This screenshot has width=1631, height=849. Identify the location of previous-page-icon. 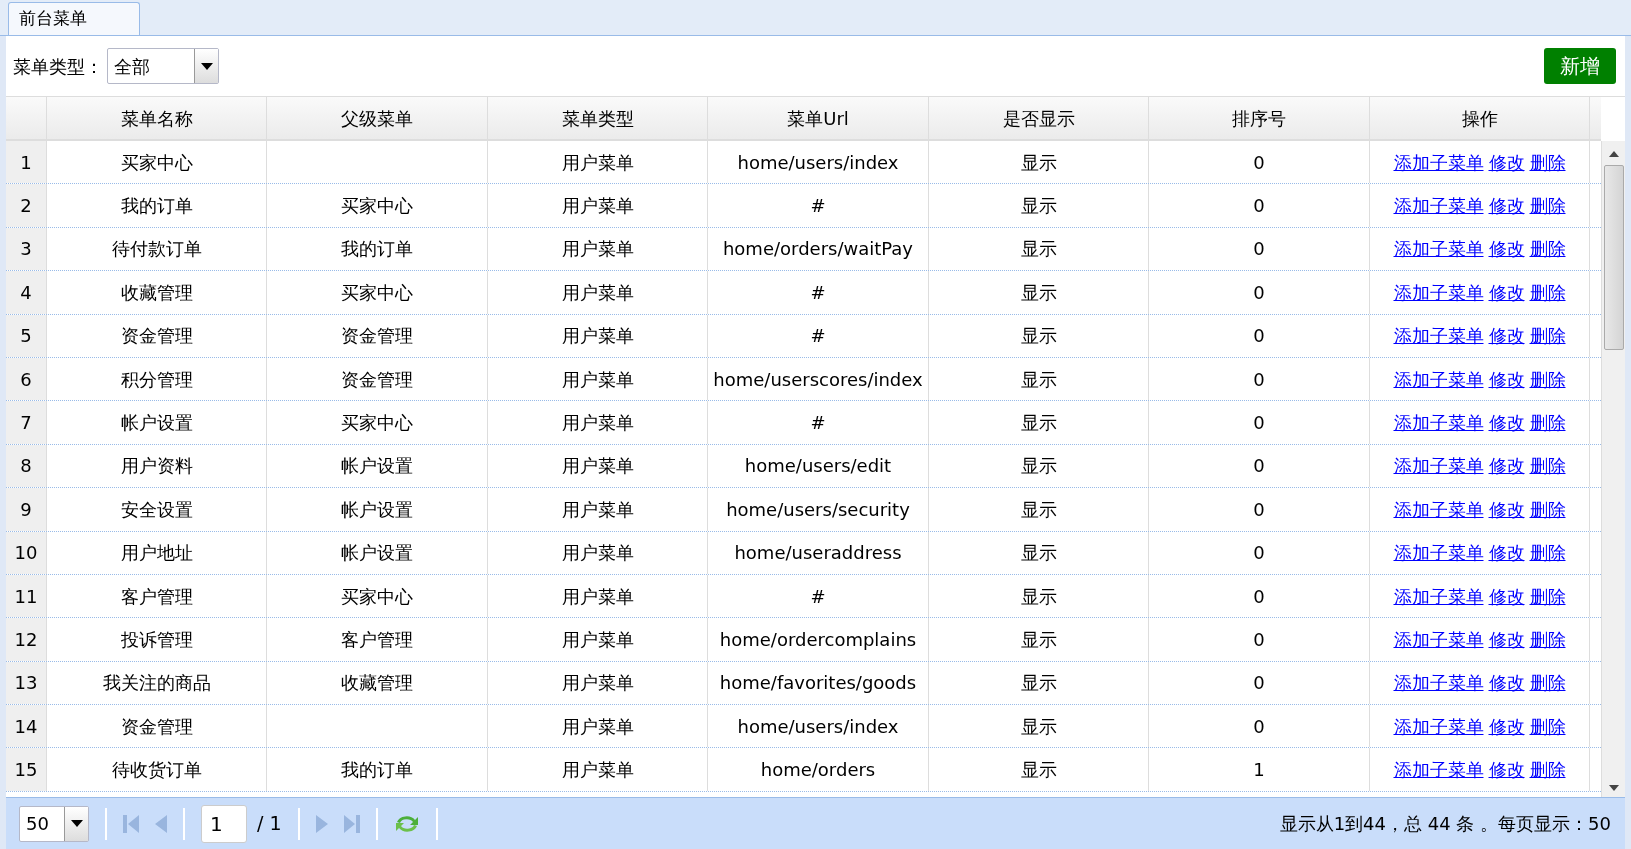
(161, 823).